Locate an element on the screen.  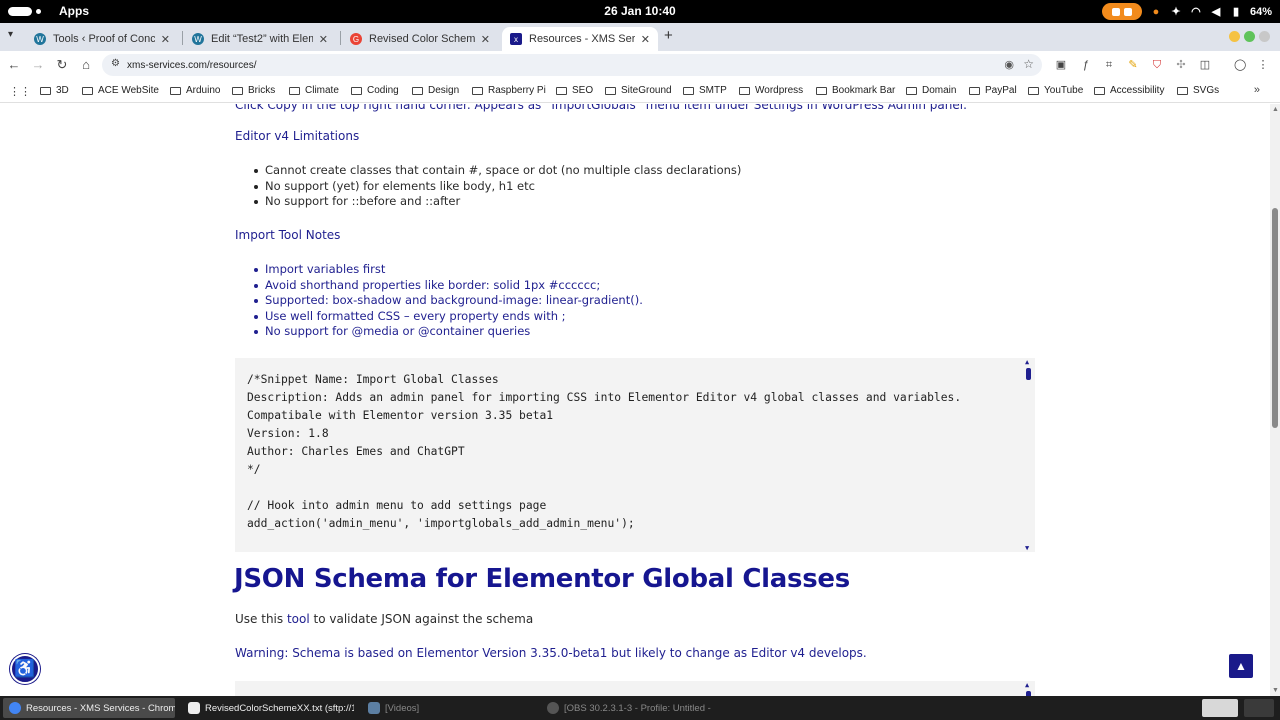
bookmark-folder: Accessibility is located at coordinates (1129, 90).